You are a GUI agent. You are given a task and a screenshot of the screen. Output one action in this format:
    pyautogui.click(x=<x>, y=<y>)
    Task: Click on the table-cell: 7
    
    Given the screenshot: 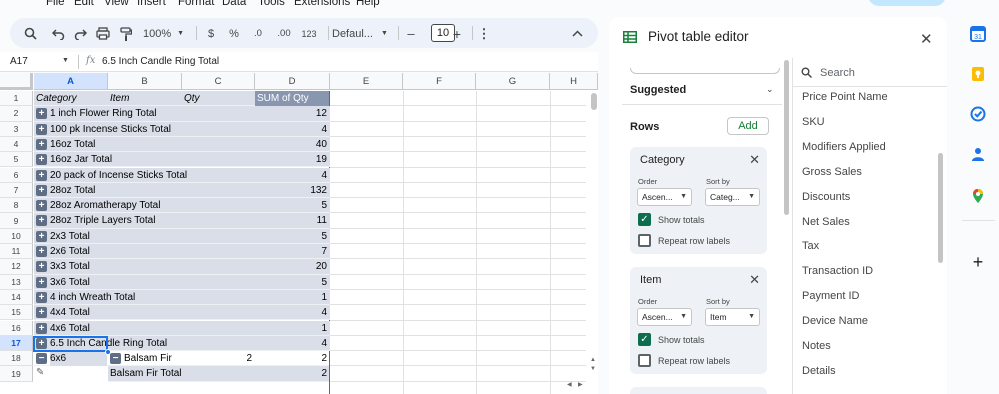 What is the action you would take?
    pyautogui.click(x=291, y=251)
    